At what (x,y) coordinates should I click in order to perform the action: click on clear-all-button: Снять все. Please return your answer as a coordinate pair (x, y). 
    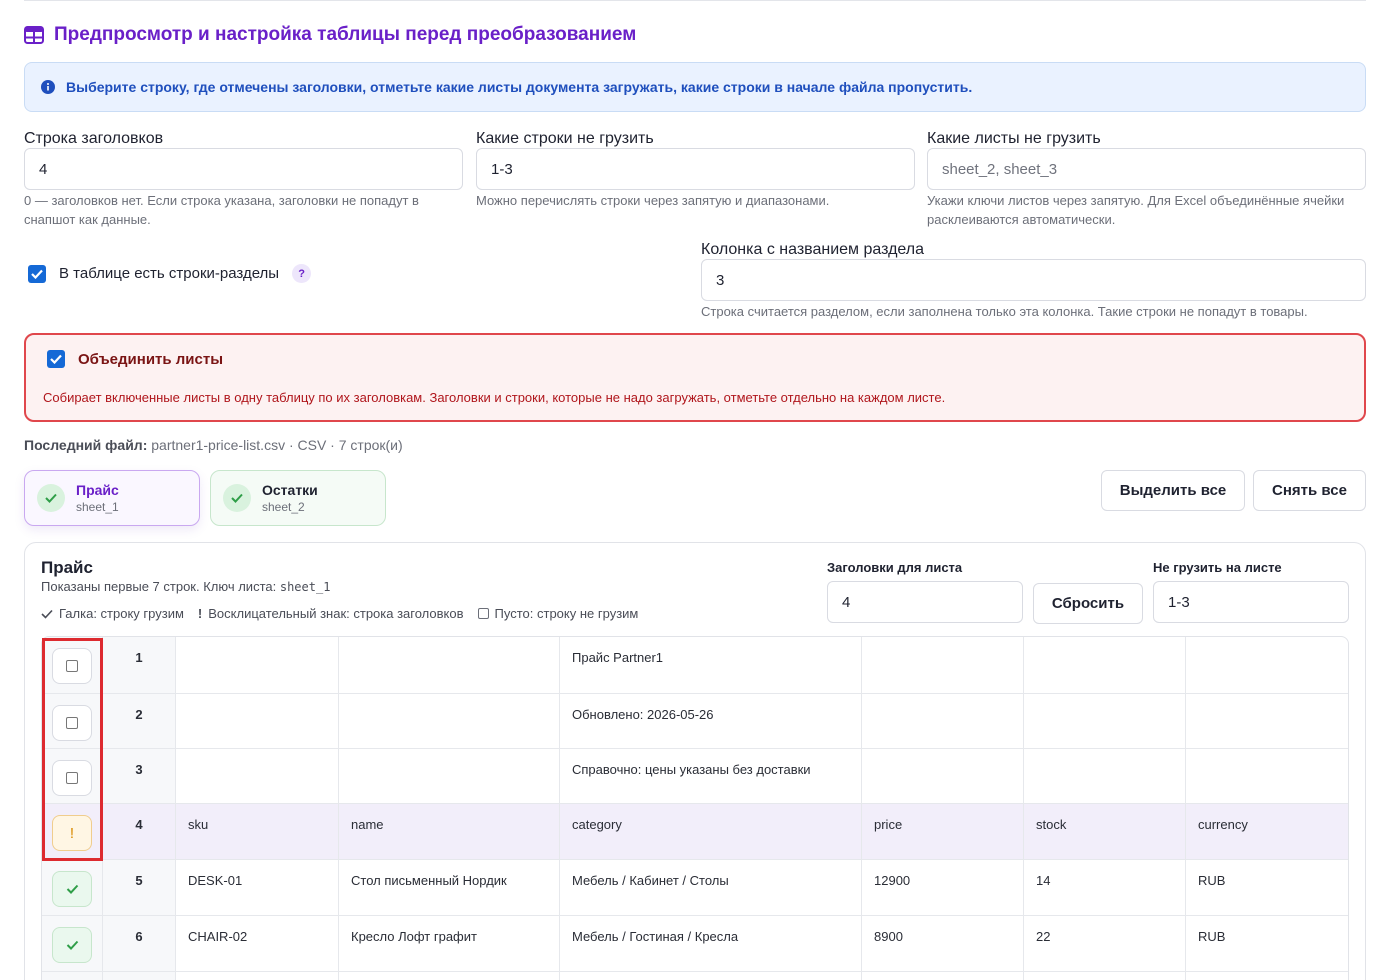
    Looking at the image, I should click on (1309, 490).